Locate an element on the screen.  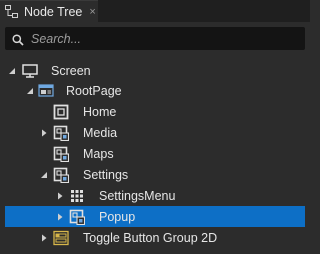
node-tree-icon is located at coordinates (11, 11).